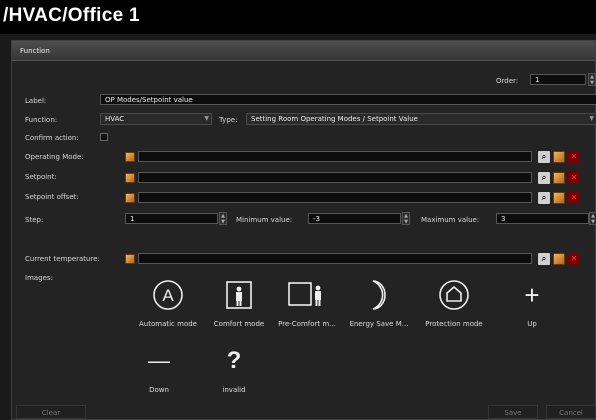 The image size is (596, 420). What do you see at coordinates (592, 218) in the screenshot?
I see `maximum-value-spinner: ▲ ▼` at bounding box center [592, 218].